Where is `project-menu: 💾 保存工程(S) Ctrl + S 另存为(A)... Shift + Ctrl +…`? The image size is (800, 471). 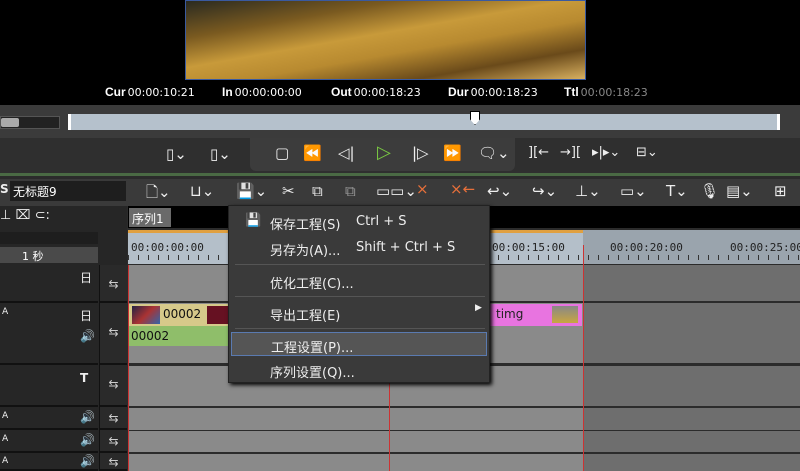
project-menu: 💾 保存工程(S) Ctrl + S 另存为(A)... Shift + Ctrl +… is located at coordinates (359, 294).